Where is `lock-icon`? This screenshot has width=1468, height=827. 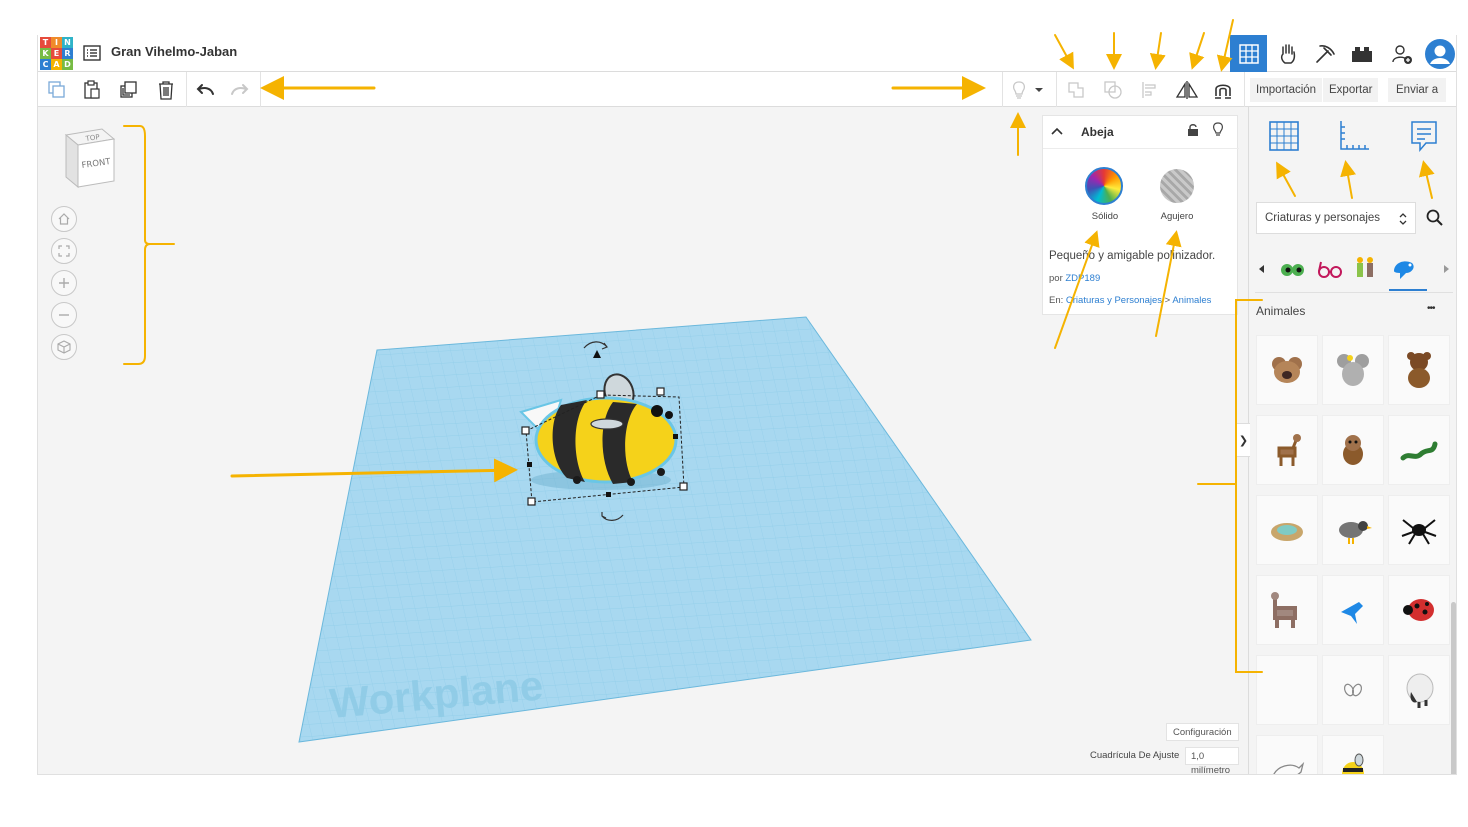
lock-icon is located at coordinates (1193, 130).